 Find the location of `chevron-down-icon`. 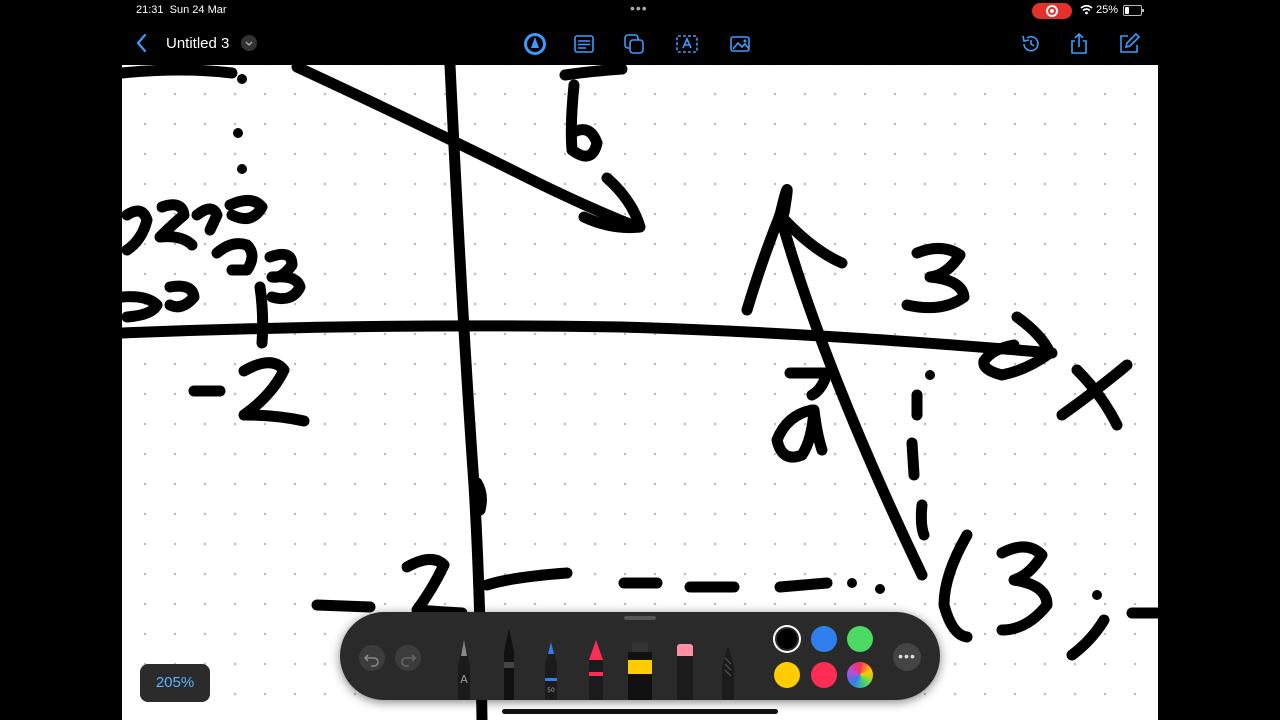

chevron-down-icon is located at coordinates (249, 43).